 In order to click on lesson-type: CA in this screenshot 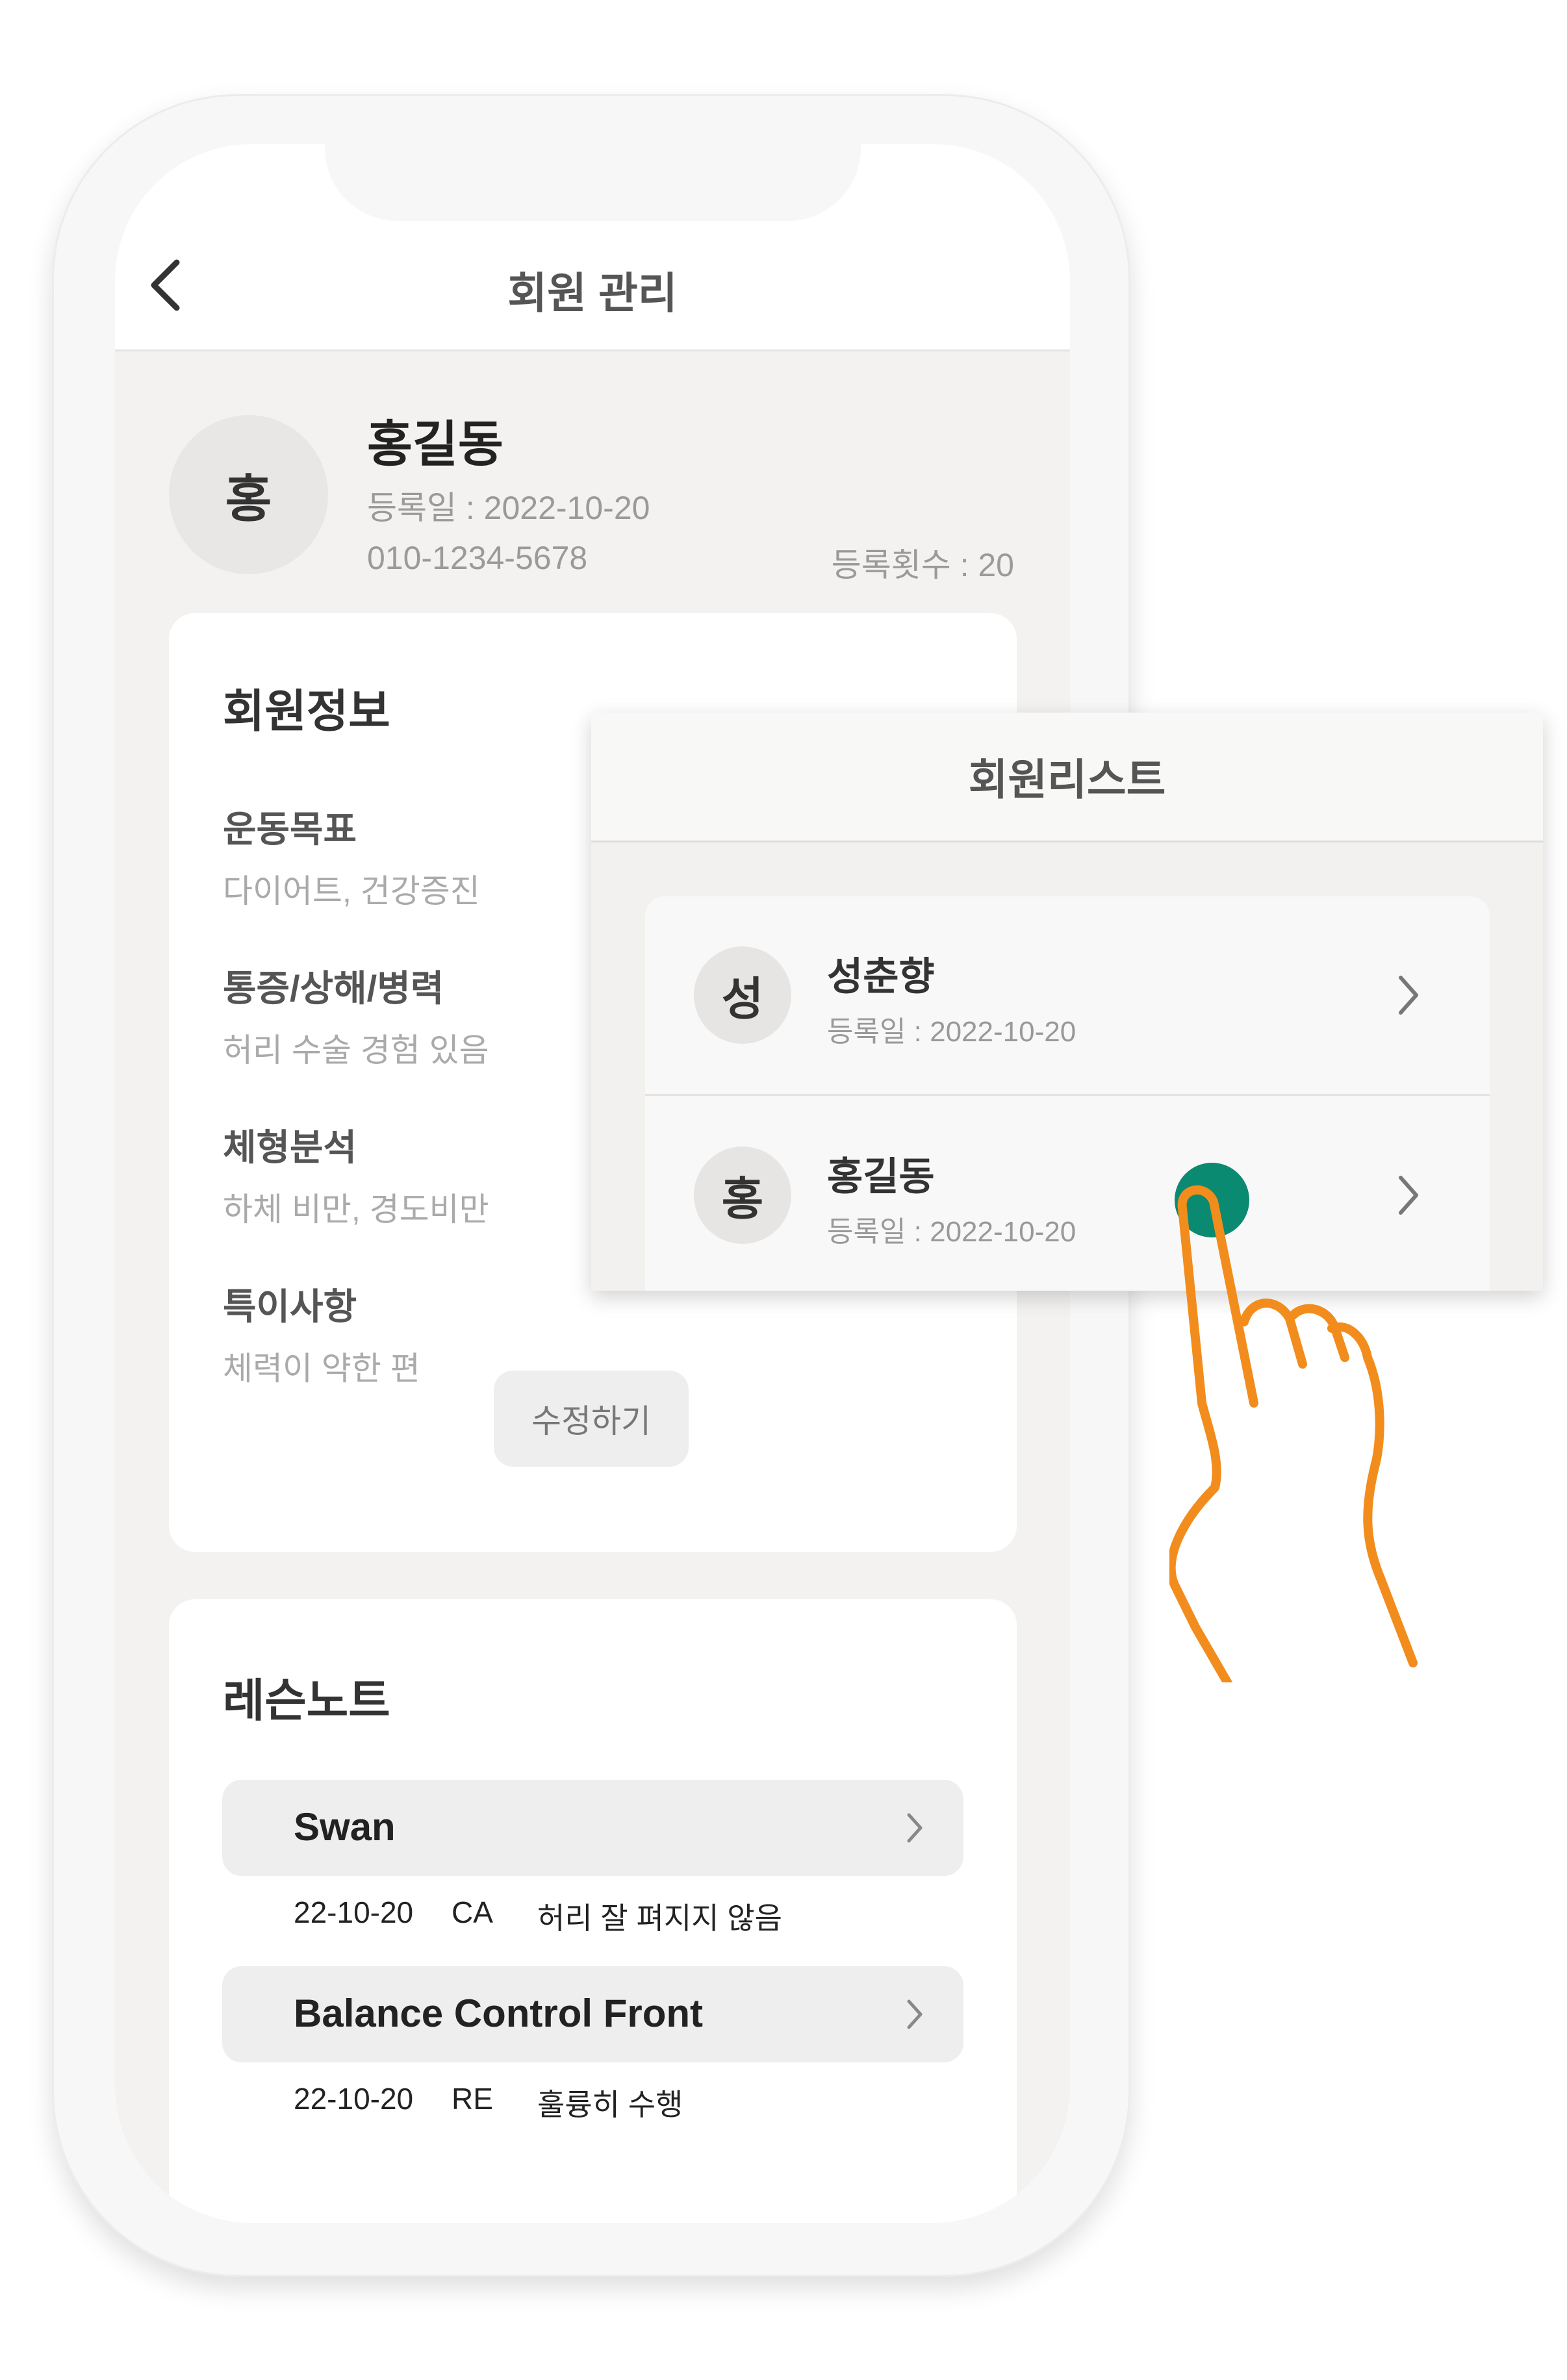, I will do `click(472, 1912)`.